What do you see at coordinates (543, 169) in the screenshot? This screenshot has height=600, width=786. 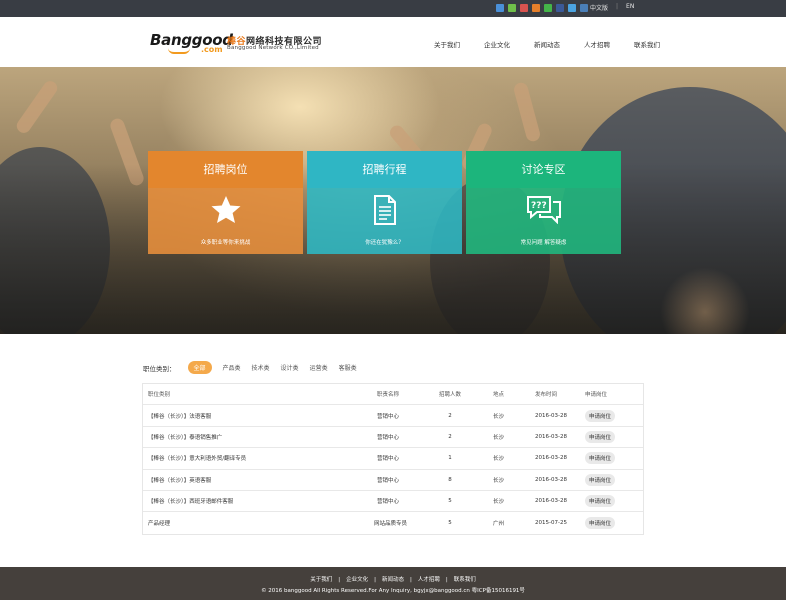 I see `card-title: 讨论专区` at bounding box center [543, 169].